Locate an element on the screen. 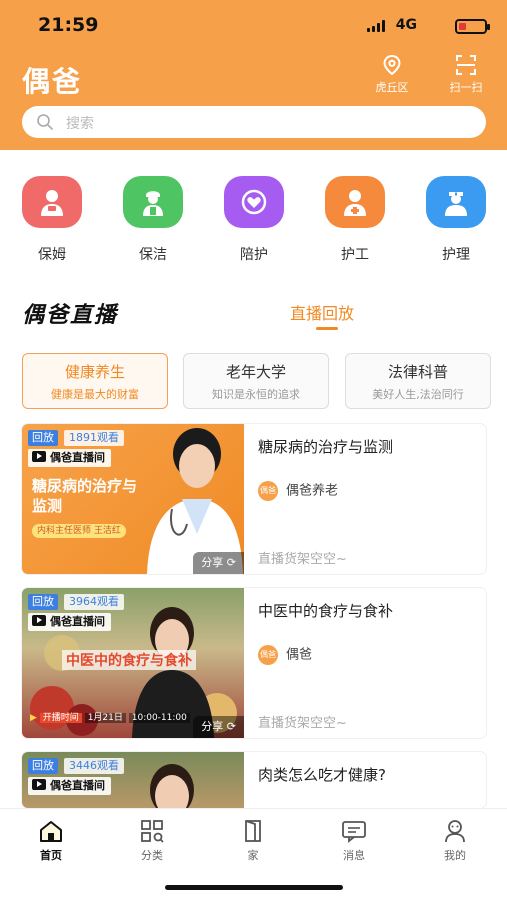 The height and width of the screenshot is (900, 507). tab-active-indicator is located at coordinates (327, 328).